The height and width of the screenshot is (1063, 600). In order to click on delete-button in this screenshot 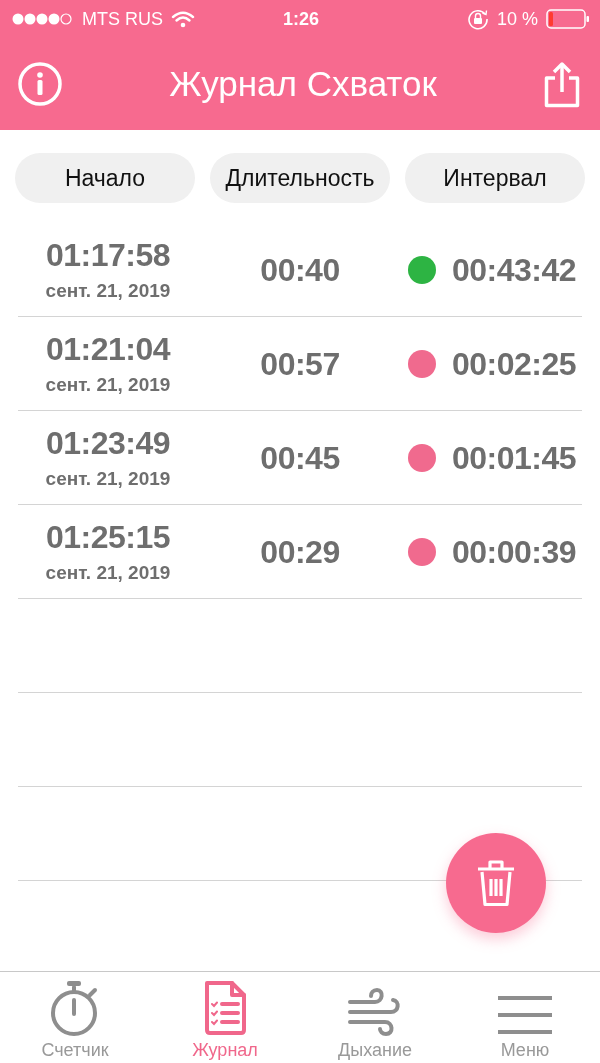, I will do `click(496, 883)`.